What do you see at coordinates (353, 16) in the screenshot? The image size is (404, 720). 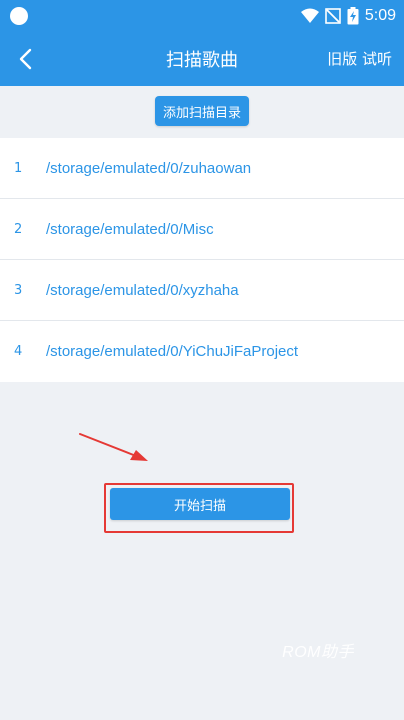 I see `battery-charging-icon` at bounding box center [353, 16].